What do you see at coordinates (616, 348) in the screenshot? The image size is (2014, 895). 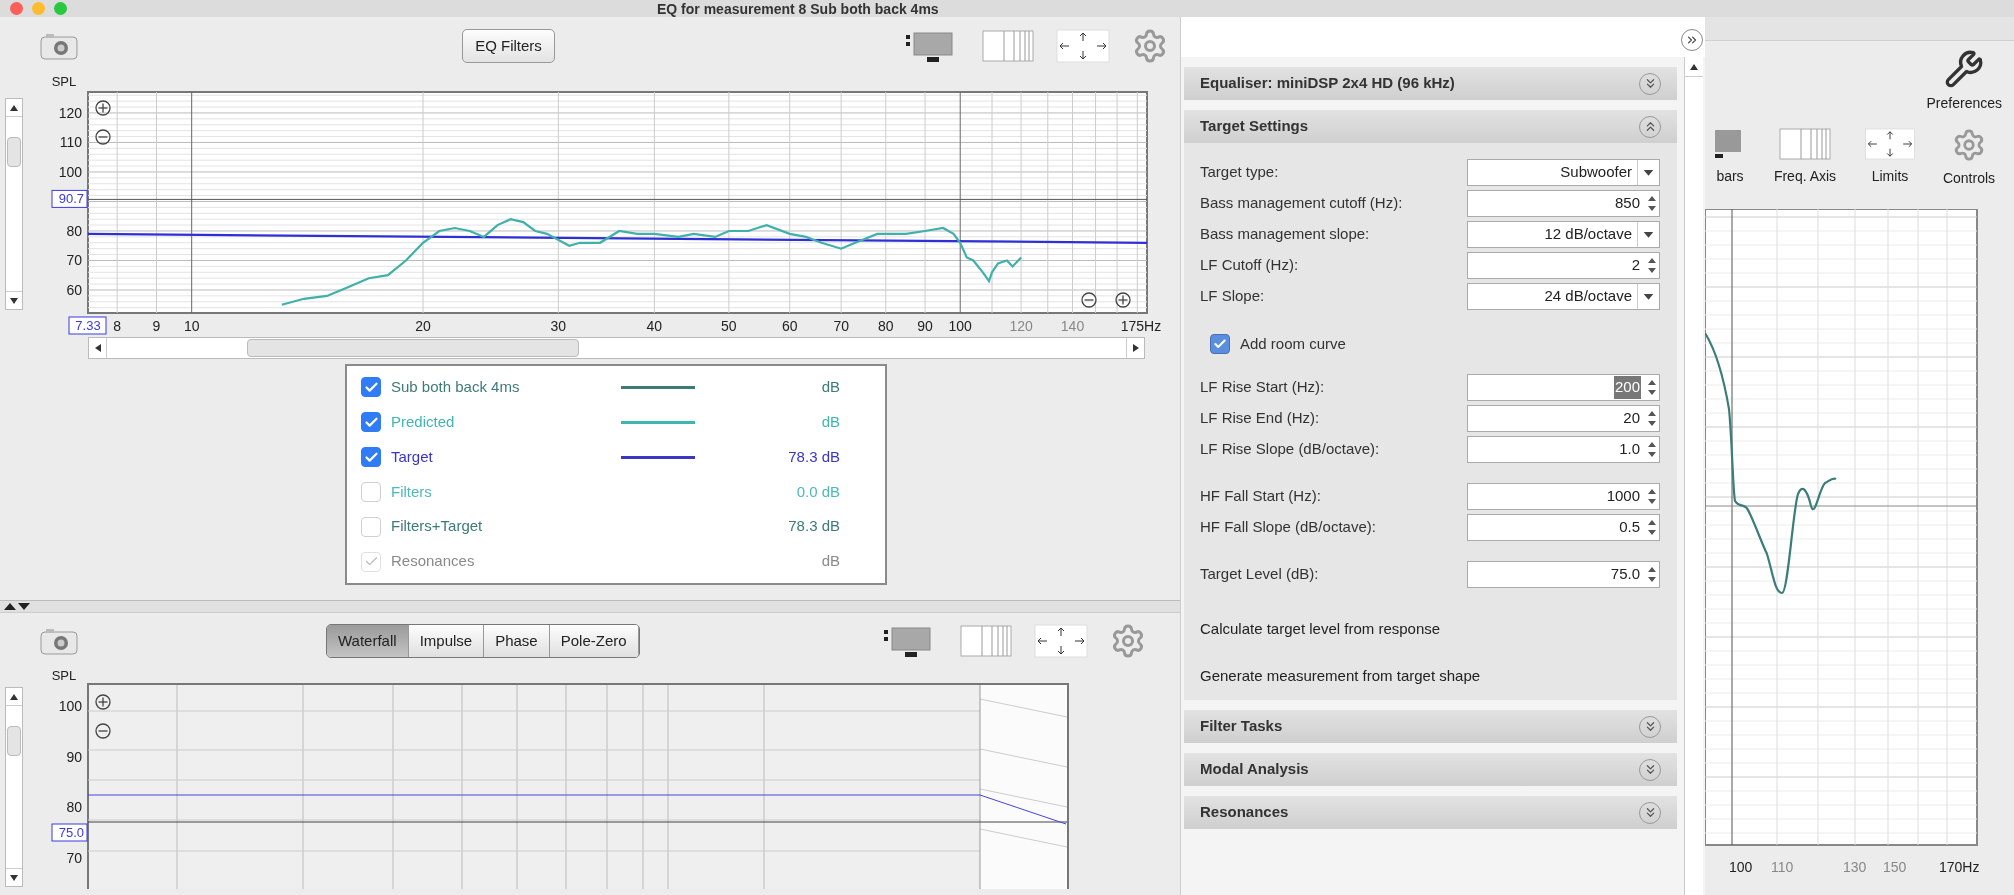 I see `horizontal-scrollbar` at bounding box center [616, 348].